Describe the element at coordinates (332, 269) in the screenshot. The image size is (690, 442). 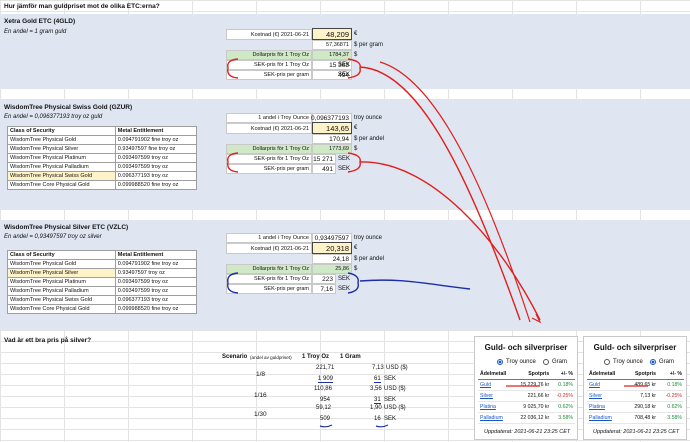
I see `vzlc-dollar-value: 25,86` at that location.